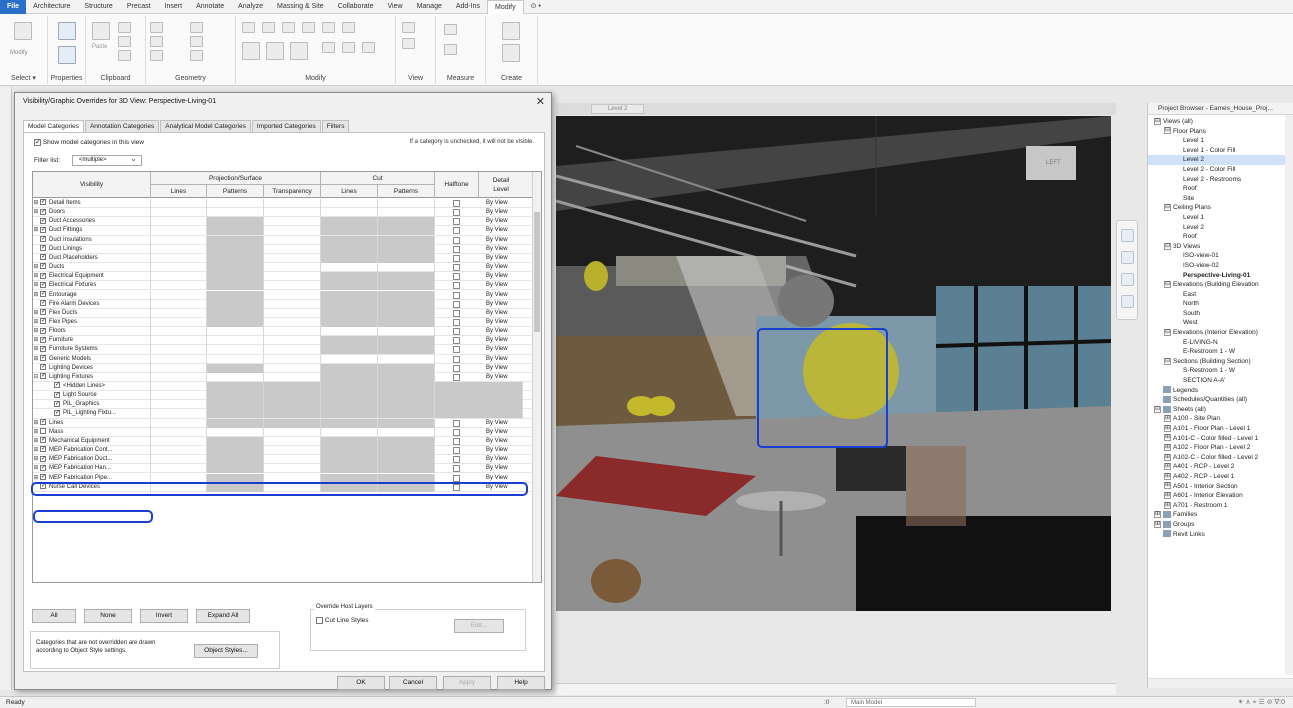 Image resolution: width=1293 pixels, height=708 pixels. Describe the element at coordinates (156, 41) in the screenshot. I see `cut-geometry-icon` at that location.